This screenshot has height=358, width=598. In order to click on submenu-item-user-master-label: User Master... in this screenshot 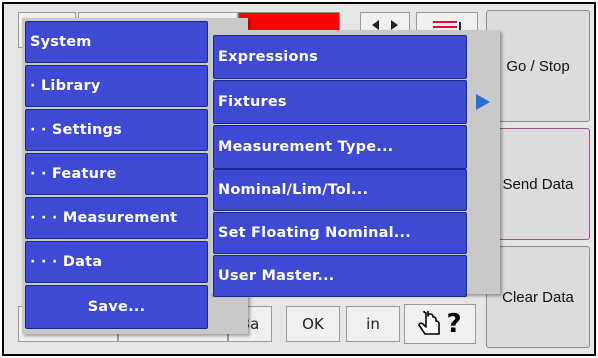, I will do `click(276, 276)`.